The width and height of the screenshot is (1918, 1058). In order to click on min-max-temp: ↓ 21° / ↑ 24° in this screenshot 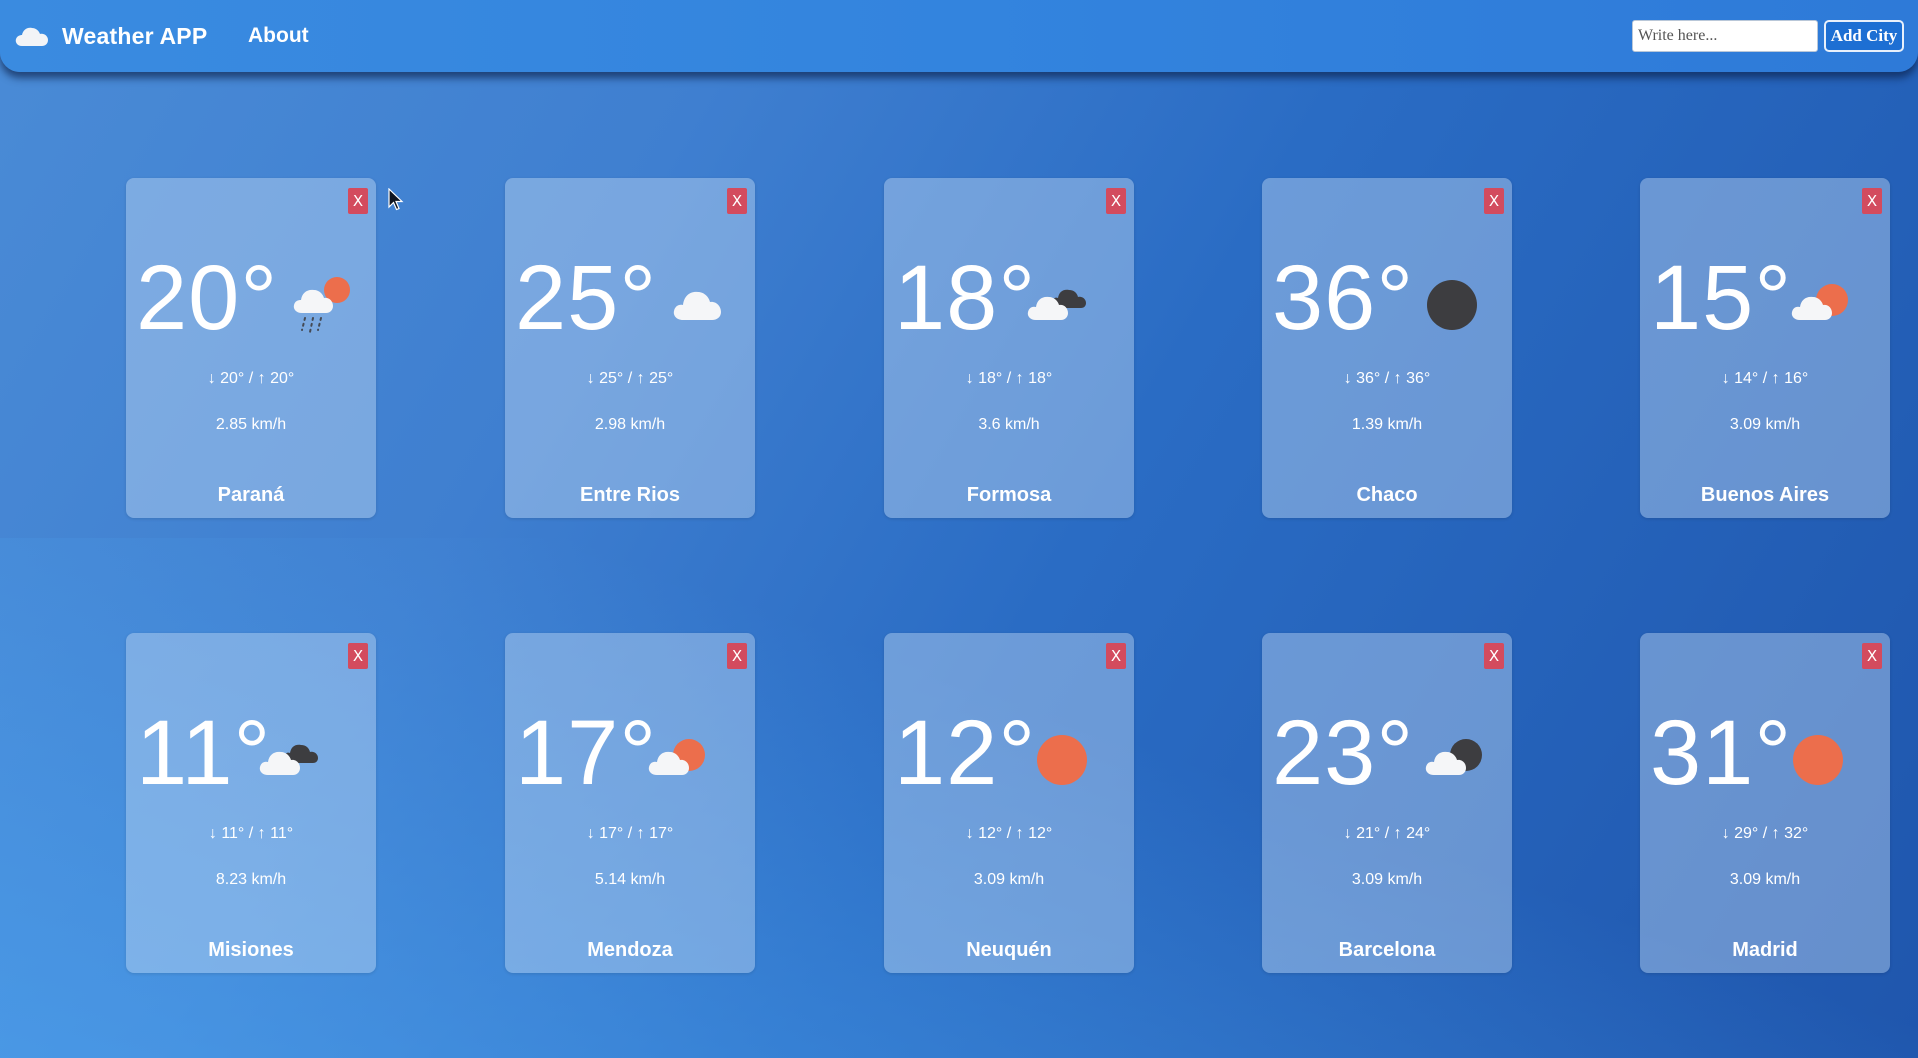, I will do `click(1387, 833)`.